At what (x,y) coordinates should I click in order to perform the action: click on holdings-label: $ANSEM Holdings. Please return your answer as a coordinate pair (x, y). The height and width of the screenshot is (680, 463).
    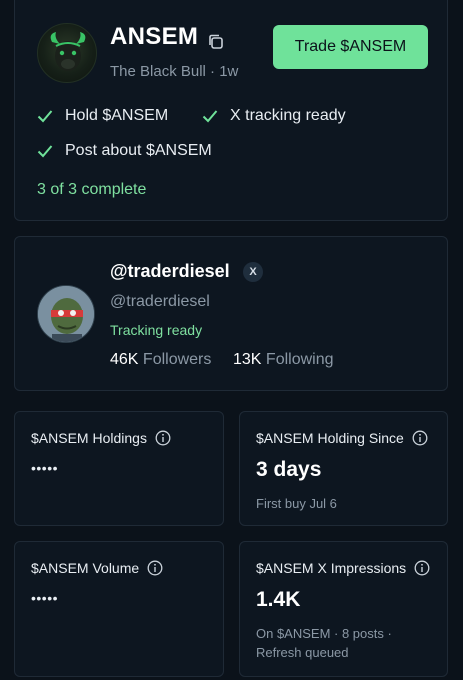
    Looking at the image, I should click on (89, 438).